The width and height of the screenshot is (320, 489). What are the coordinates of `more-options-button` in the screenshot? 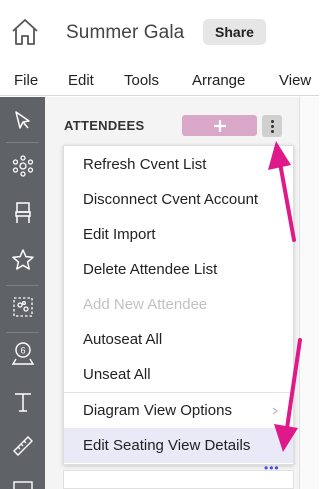 It's located at (272, 126).